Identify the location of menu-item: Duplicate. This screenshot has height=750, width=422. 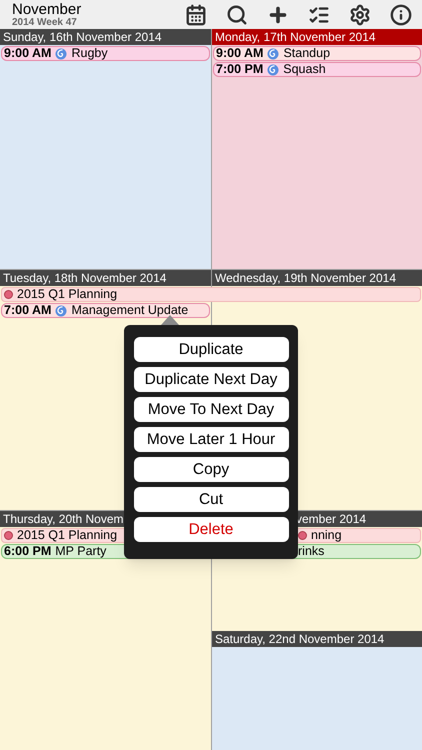
(211, 349).